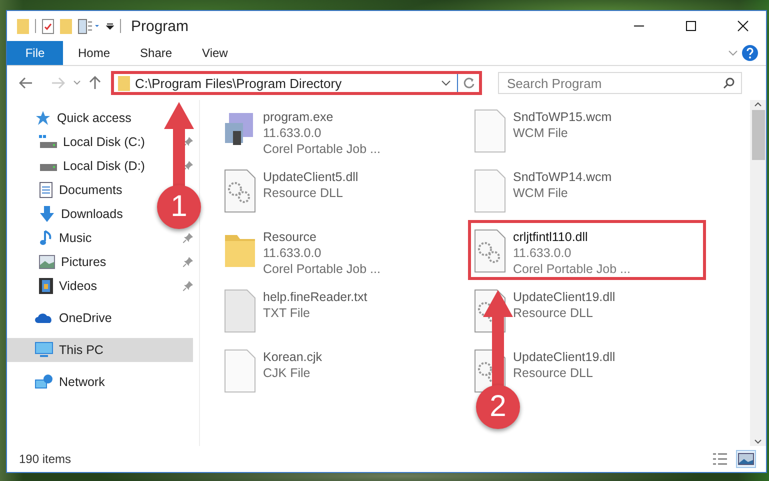 This screenshot has width=769, height=481. Describe the element at coordinates (498, 407) in the screenshot. I see `step-number: 2` at that location.